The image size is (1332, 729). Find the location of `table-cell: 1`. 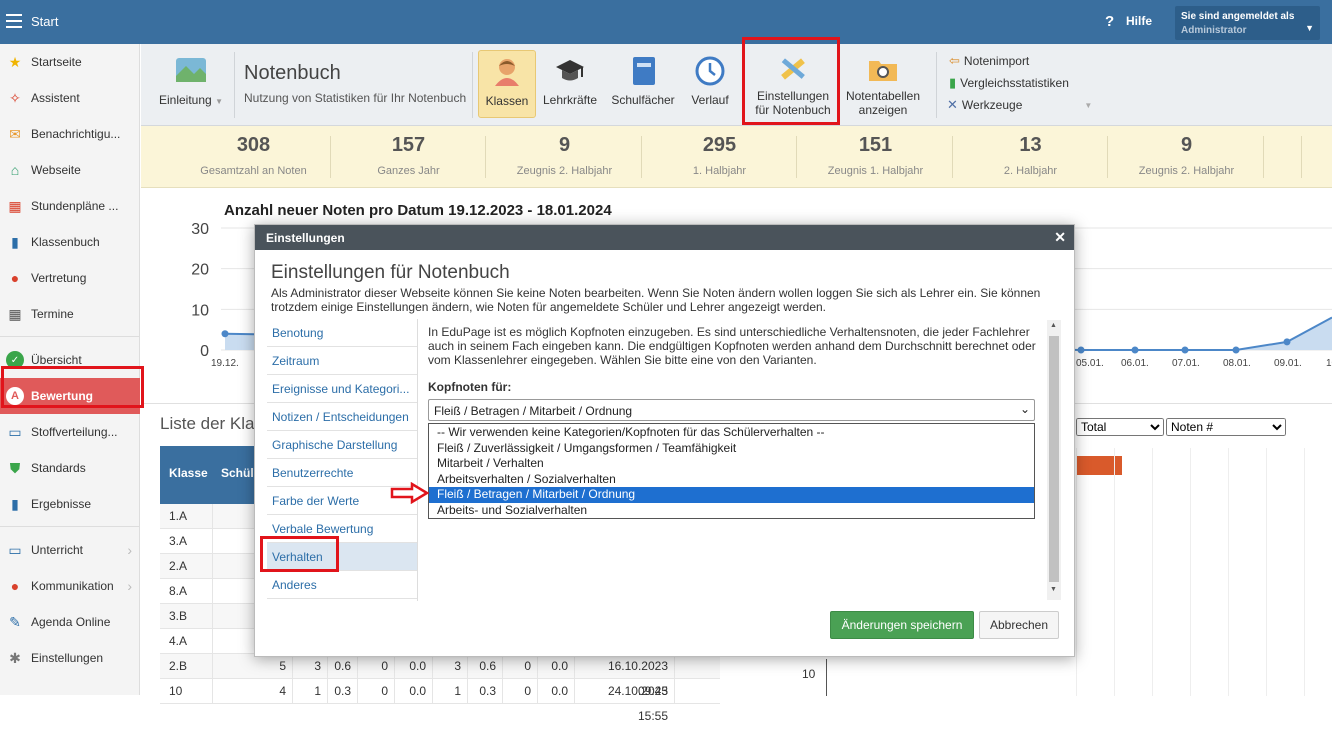

table-cell: 1 is located at coordinates (450, 691).